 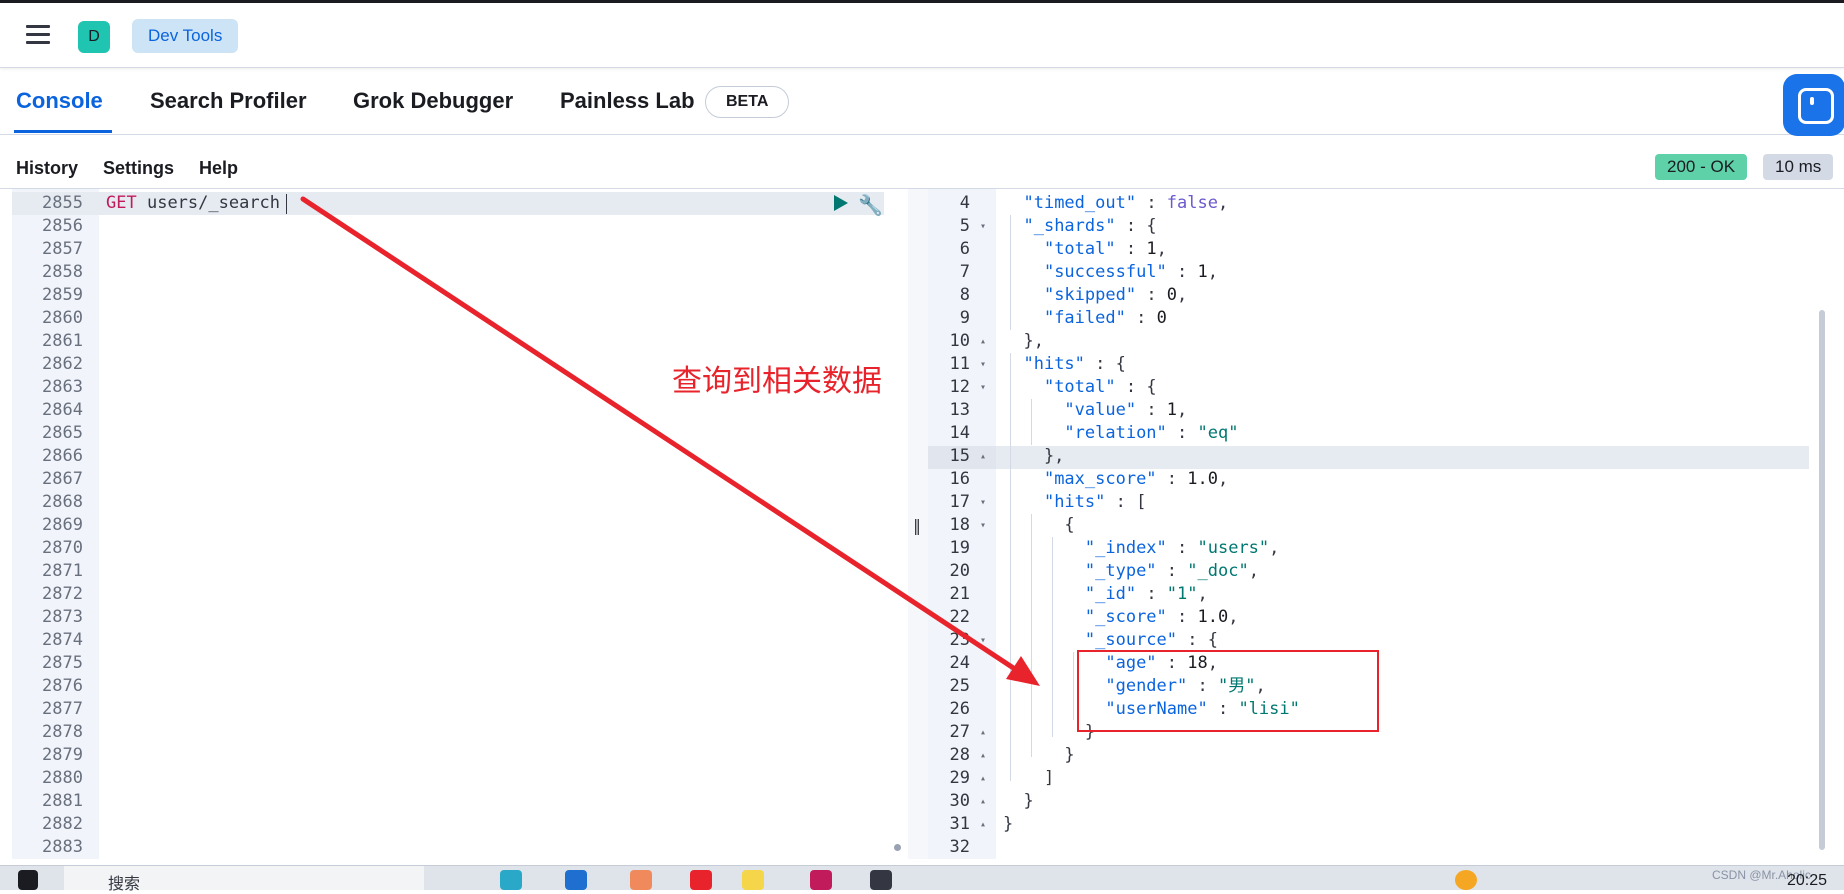 What do you see at coordinates (821, 880) in the screenshot?
I see `intellij-icon` at bounding box center [821, 880].